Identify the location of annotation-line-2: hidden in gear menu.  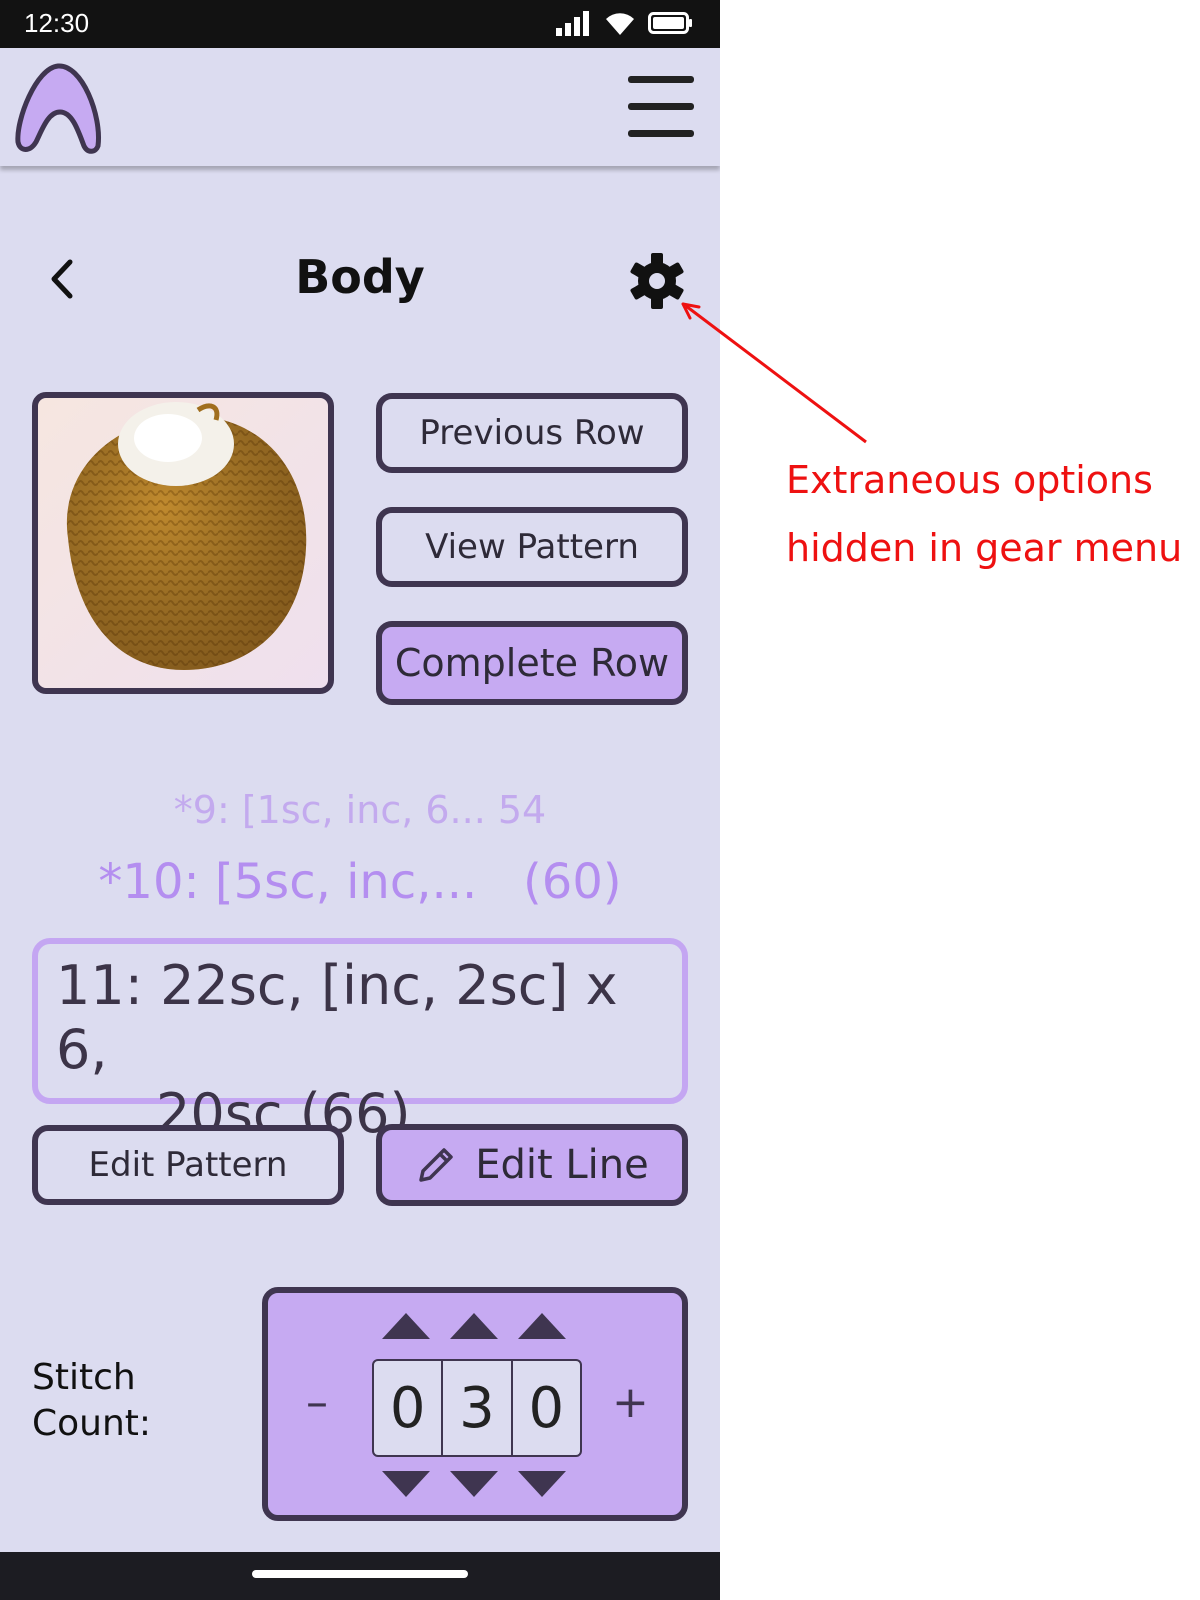
(984, 548).